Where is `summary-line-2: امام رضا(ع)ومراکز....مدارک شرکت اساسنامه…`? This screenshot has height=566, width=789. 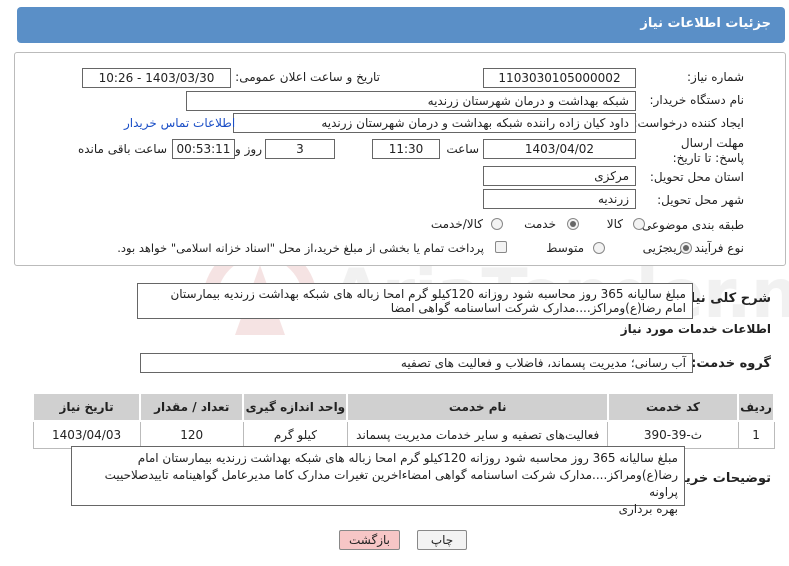
summary-line-2: امام رضا(ع)ومراکز....مدارک شرکت اساسنامه… is located at coordinates (538, 308).